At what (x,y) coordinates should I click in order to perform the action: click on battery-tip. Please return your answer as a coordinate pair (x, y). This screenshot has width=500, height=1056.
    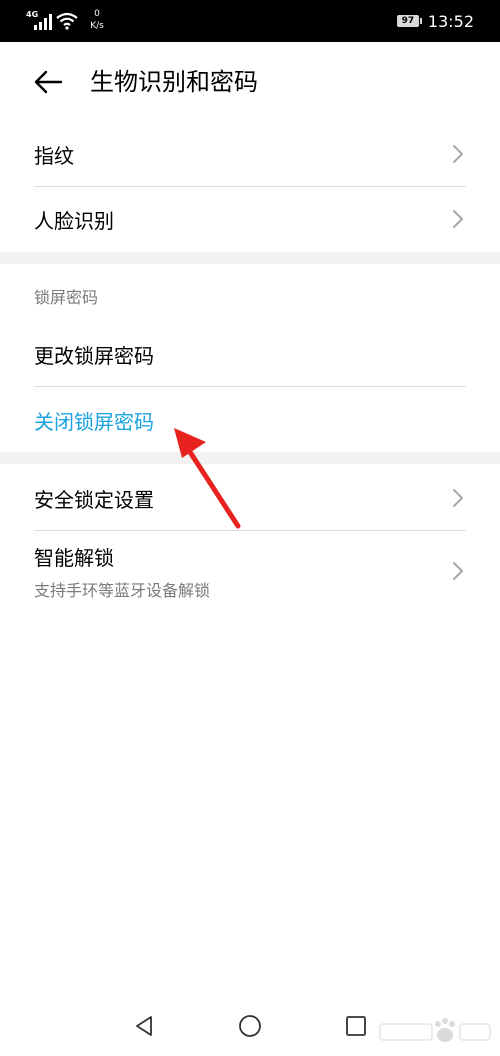
    Looking at the image, I should click on (420, 21).